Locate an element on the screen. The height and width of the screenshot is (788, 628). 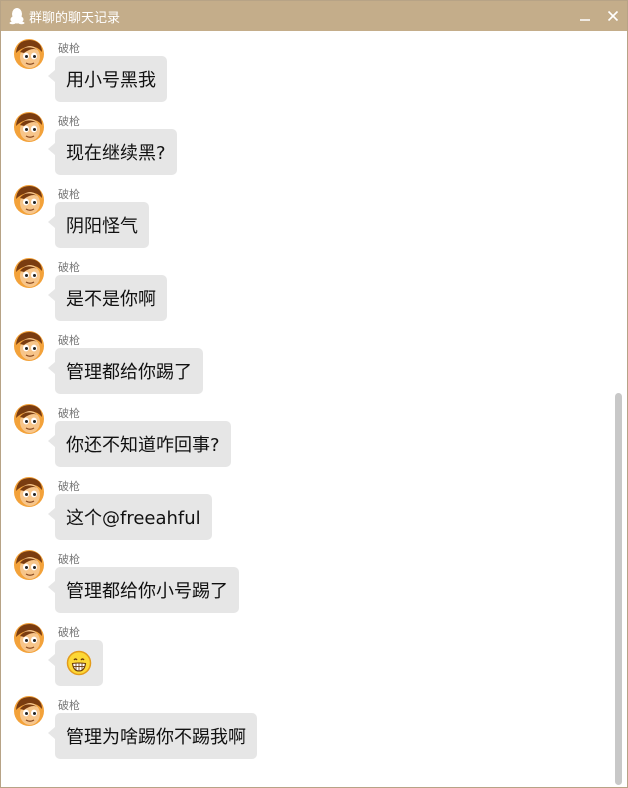
message-item: 破枪 阴阳怪气 is located at coordinates (308, 213).